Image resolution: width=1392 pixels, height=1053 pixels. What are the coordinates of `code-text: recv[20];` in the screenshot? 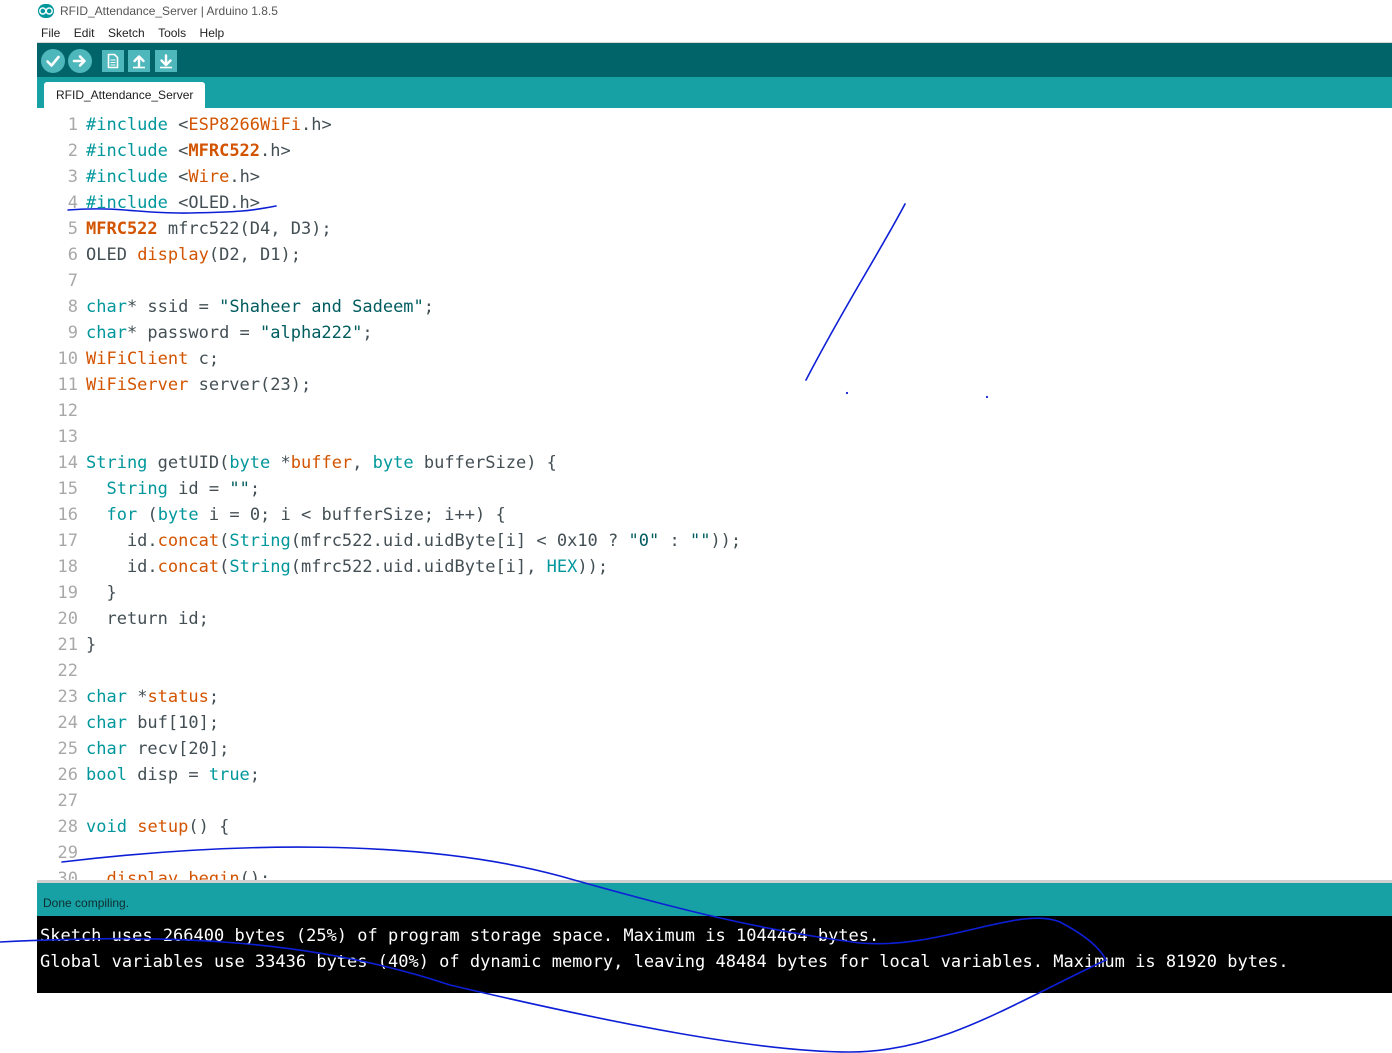 It's located at (178, 749).